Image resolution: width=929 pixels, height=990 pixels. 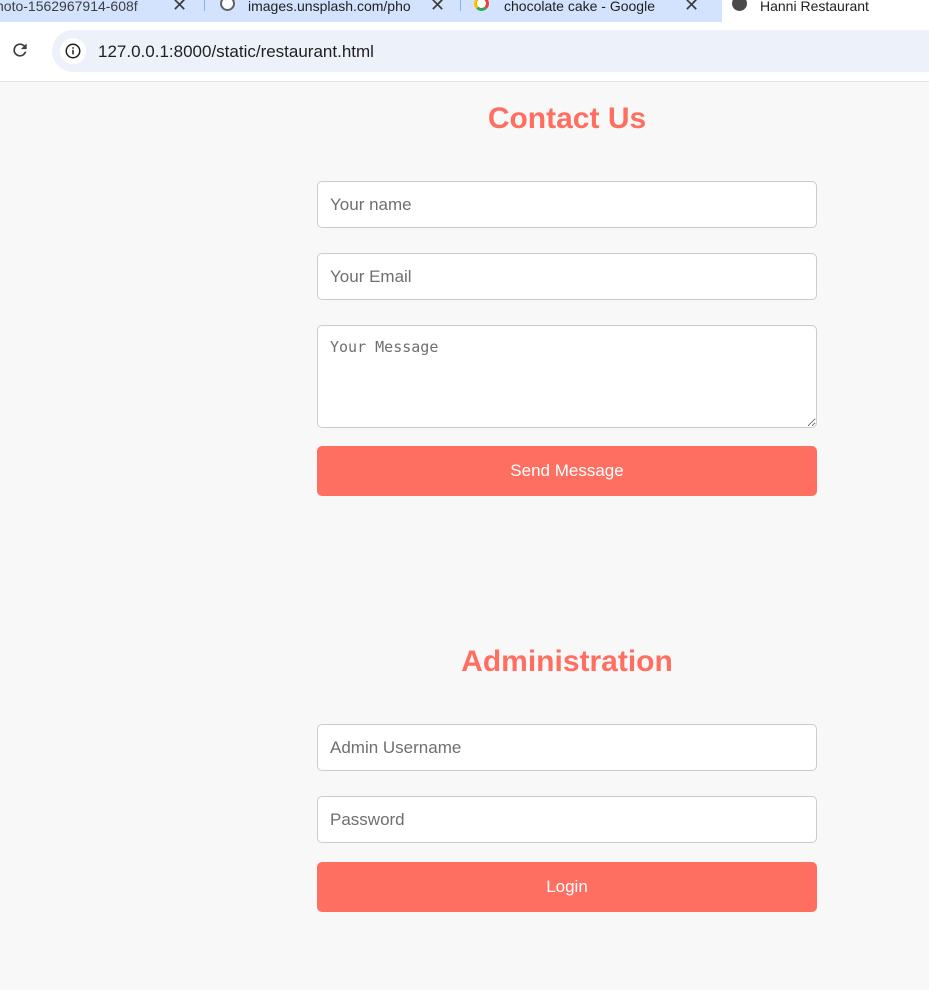 I want to click on browser-toolbar: 127.0.0.1:8000/static/restaurant.html, so click(x=464, y=52).